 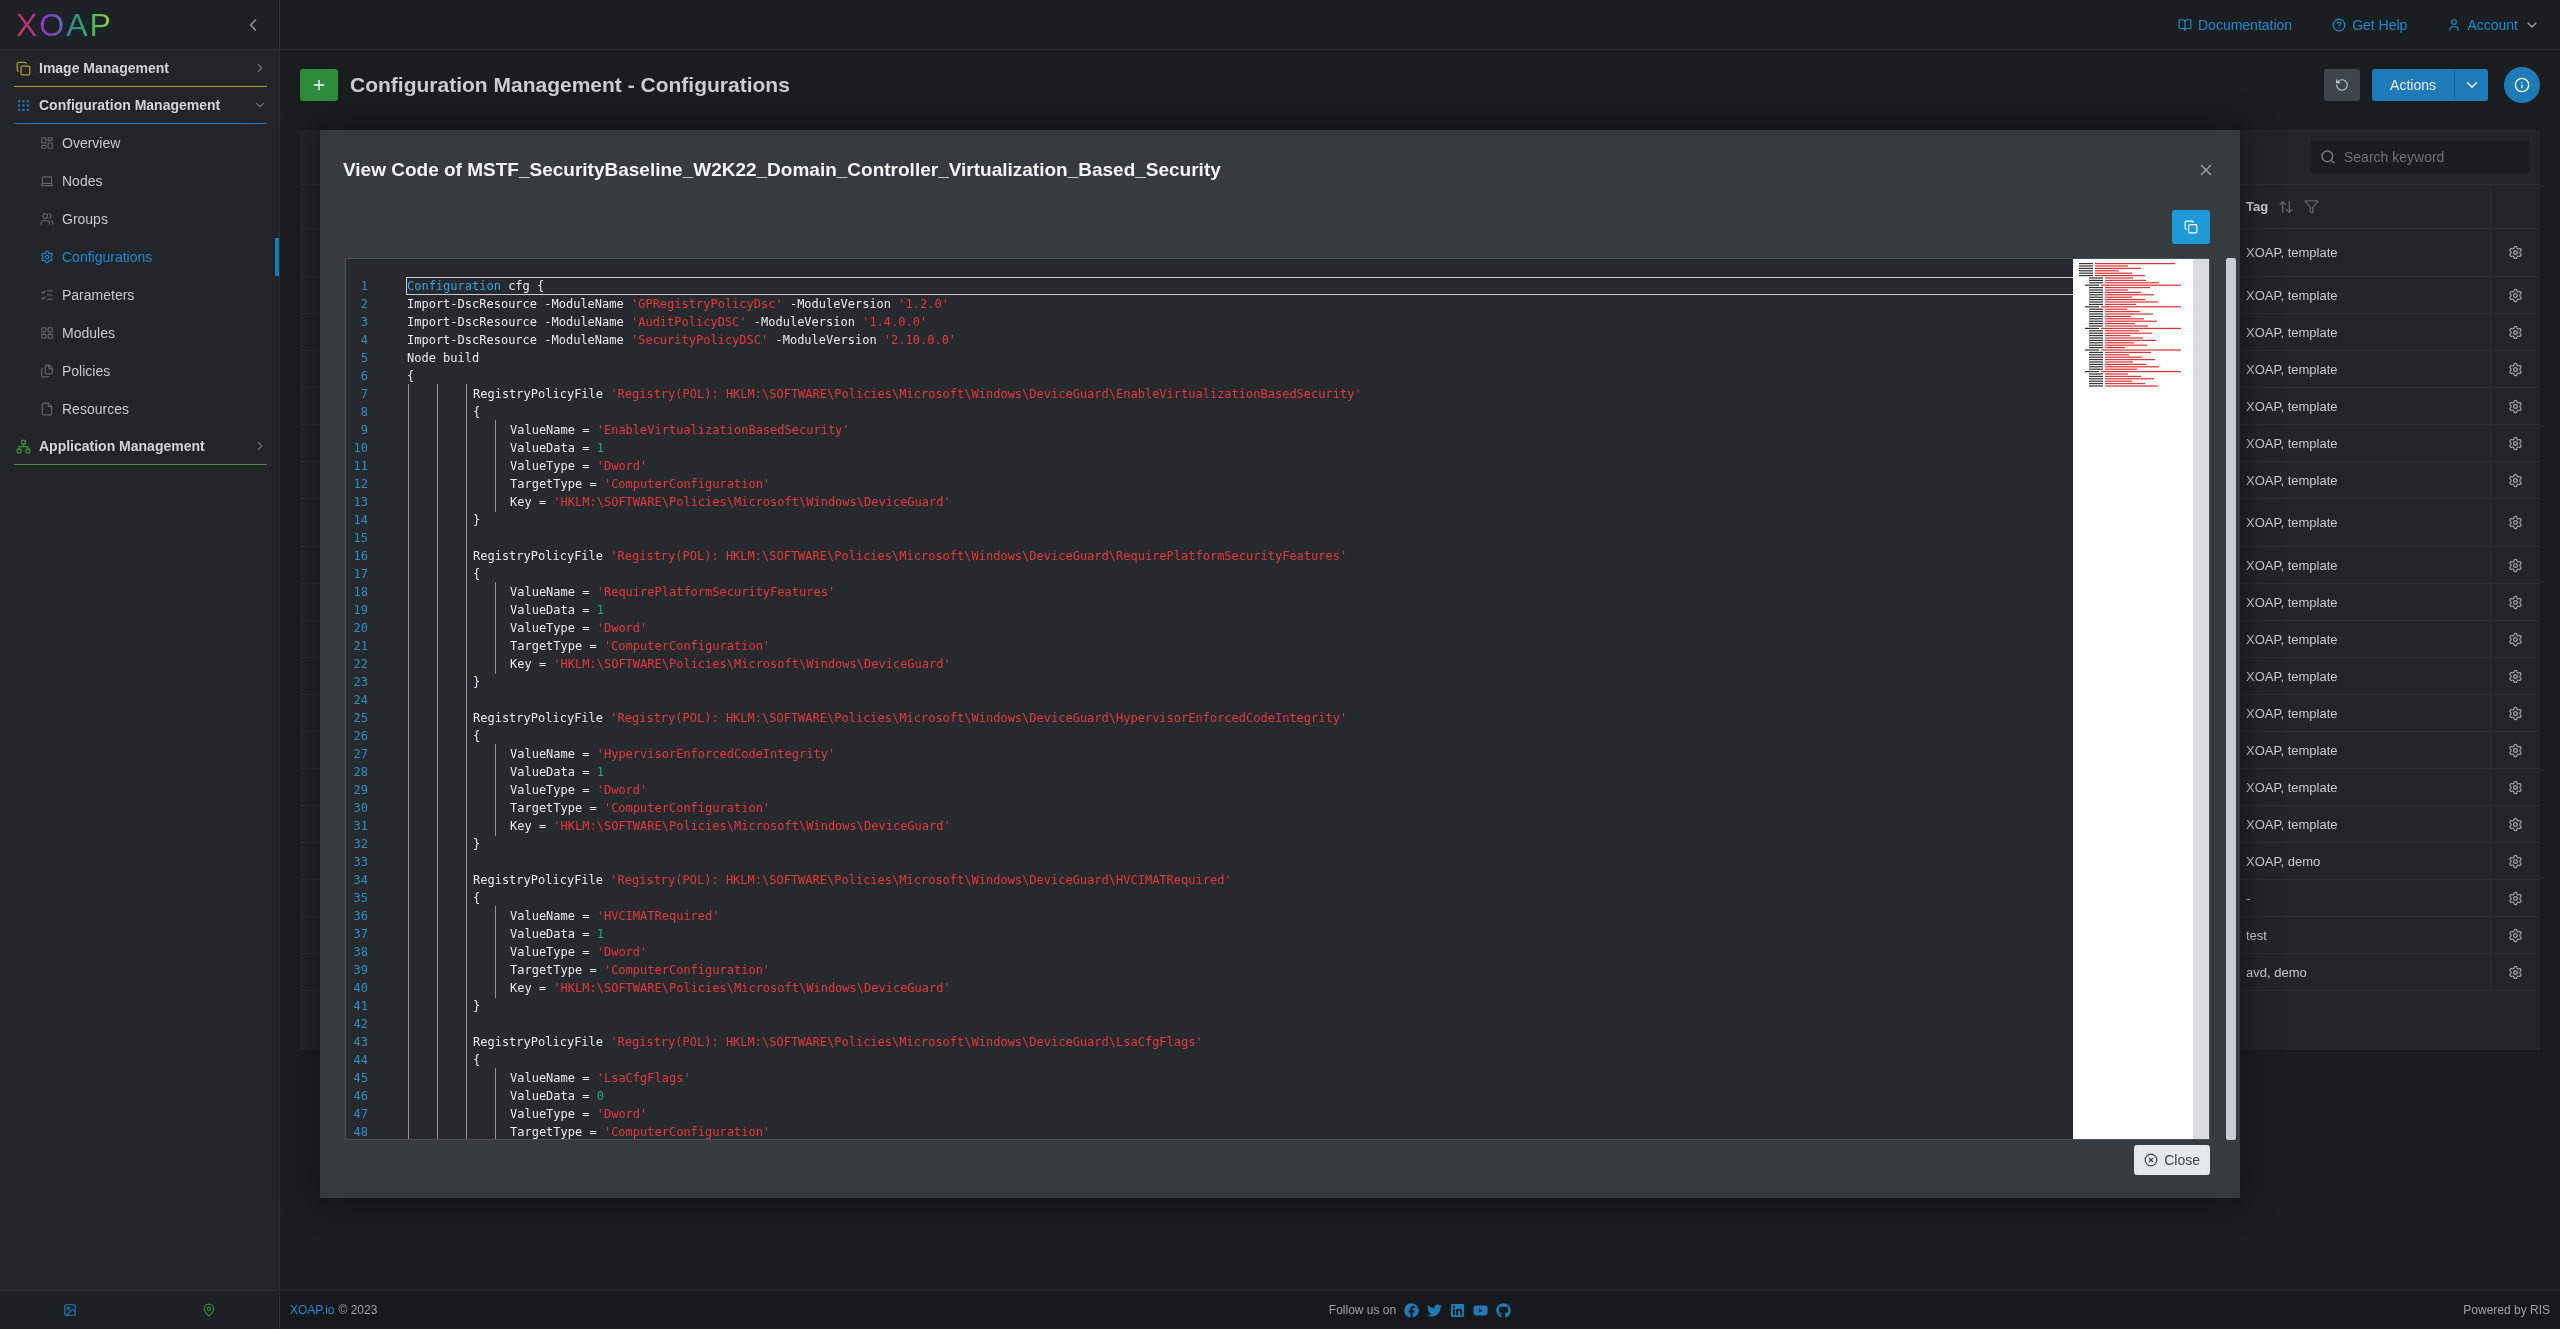 What do you see at coordinates (2420, 157) in the screenshot?
I see `search-field: Search keyword` at bounding box center [2420, 157].